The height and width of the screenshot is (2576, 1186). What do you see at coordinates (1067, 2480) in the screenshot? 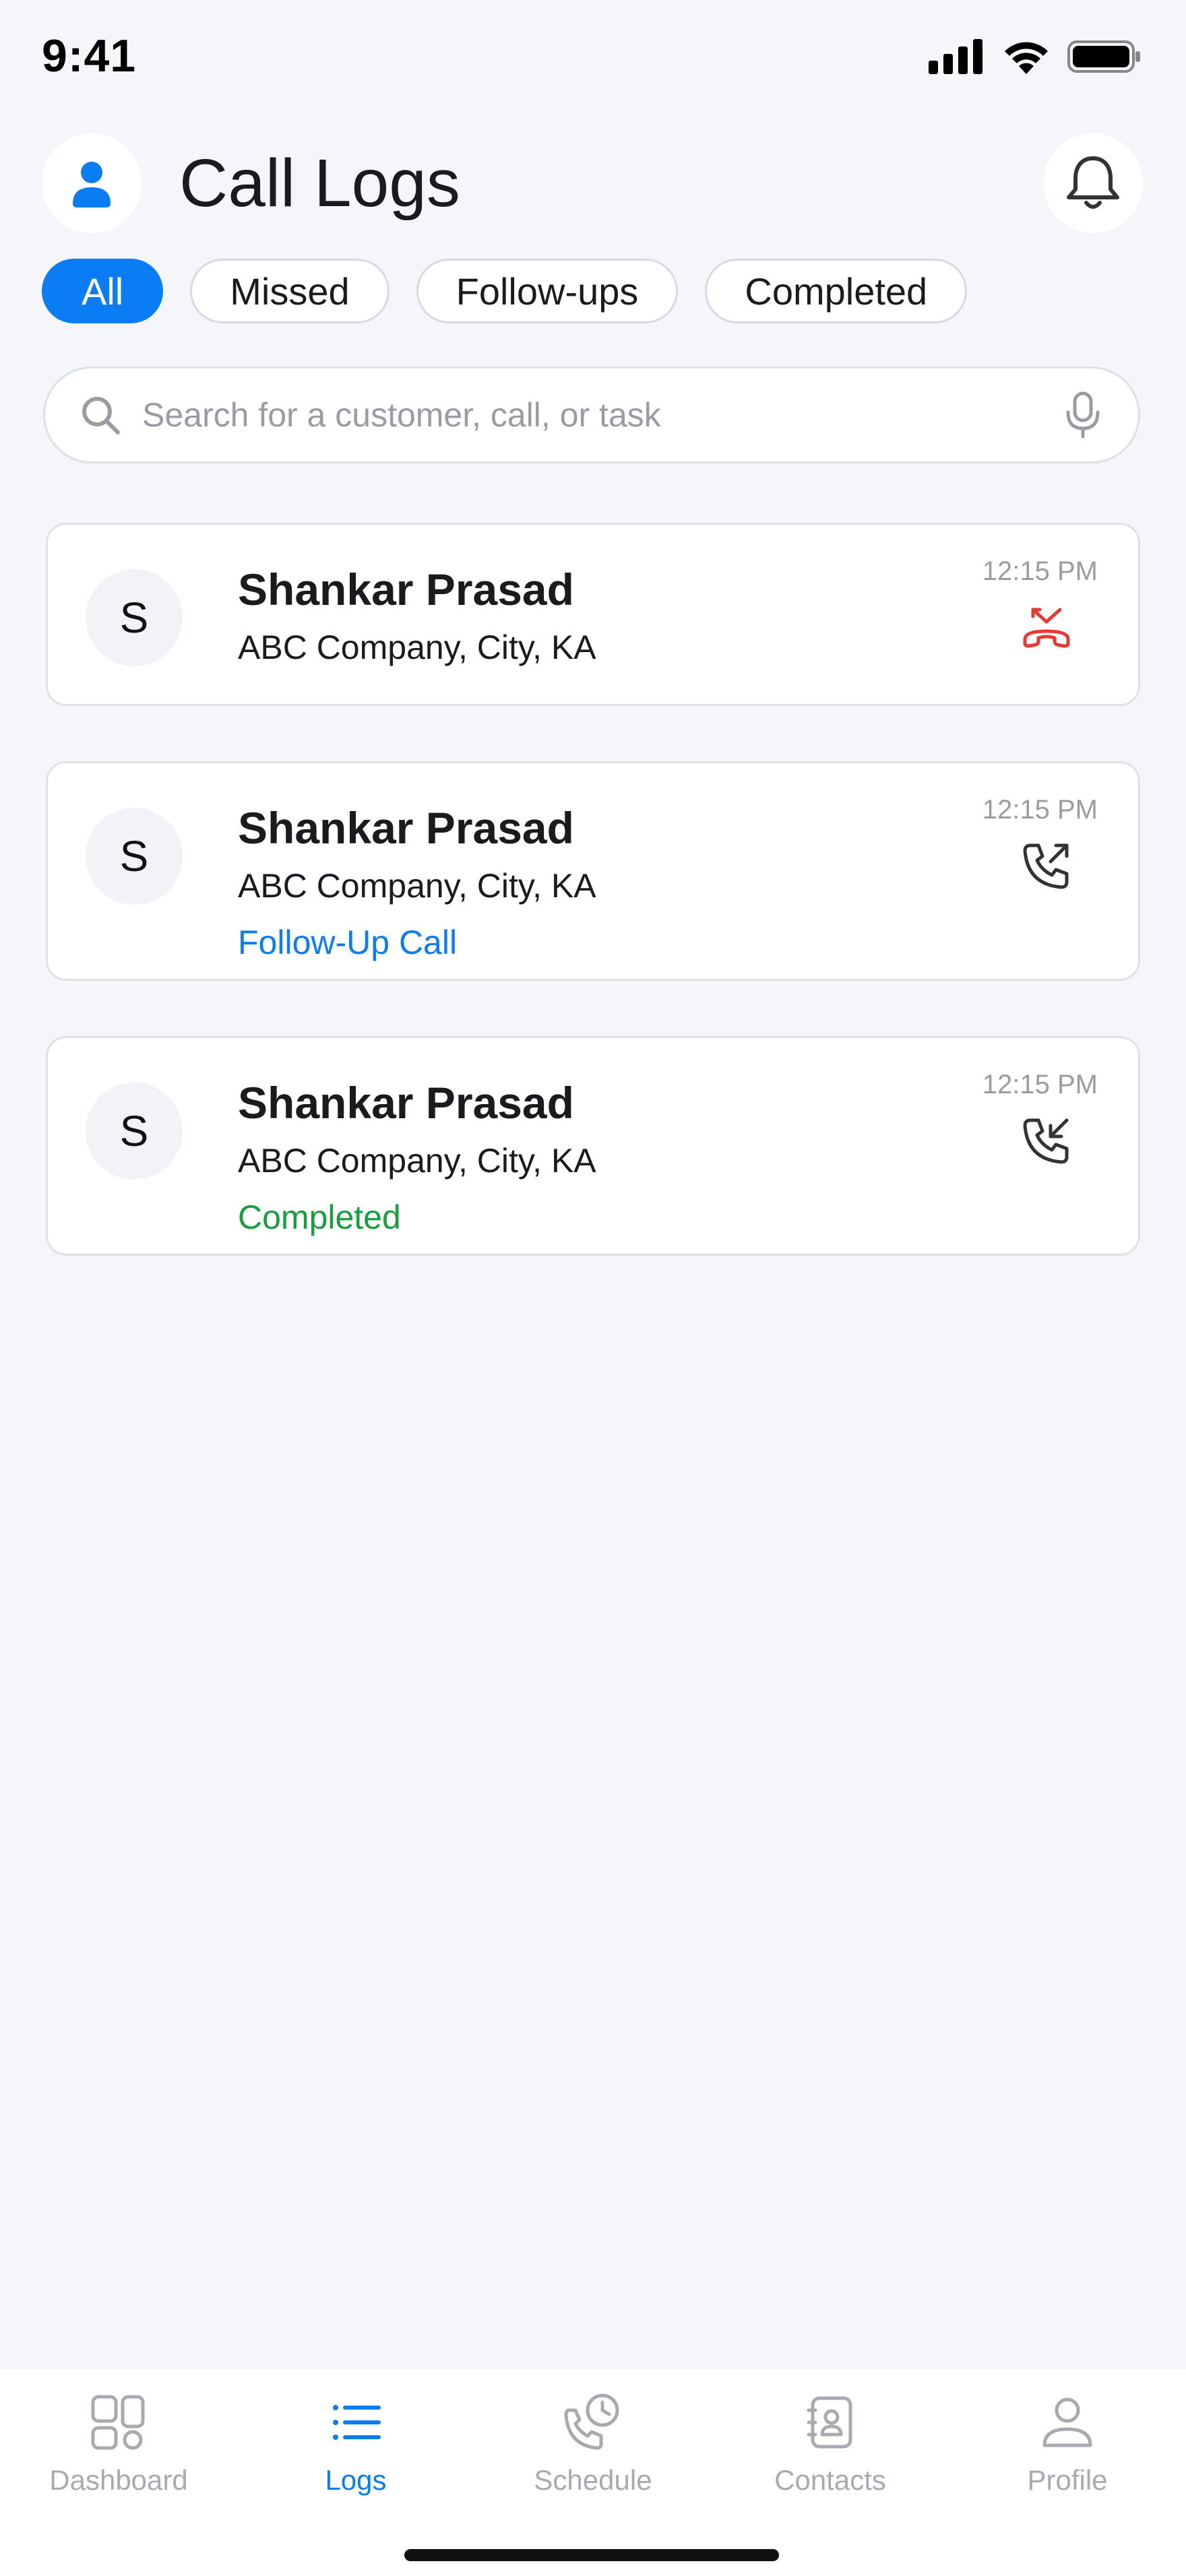
I see `nav-label: Profile` at bounding box center [1067, 2480].